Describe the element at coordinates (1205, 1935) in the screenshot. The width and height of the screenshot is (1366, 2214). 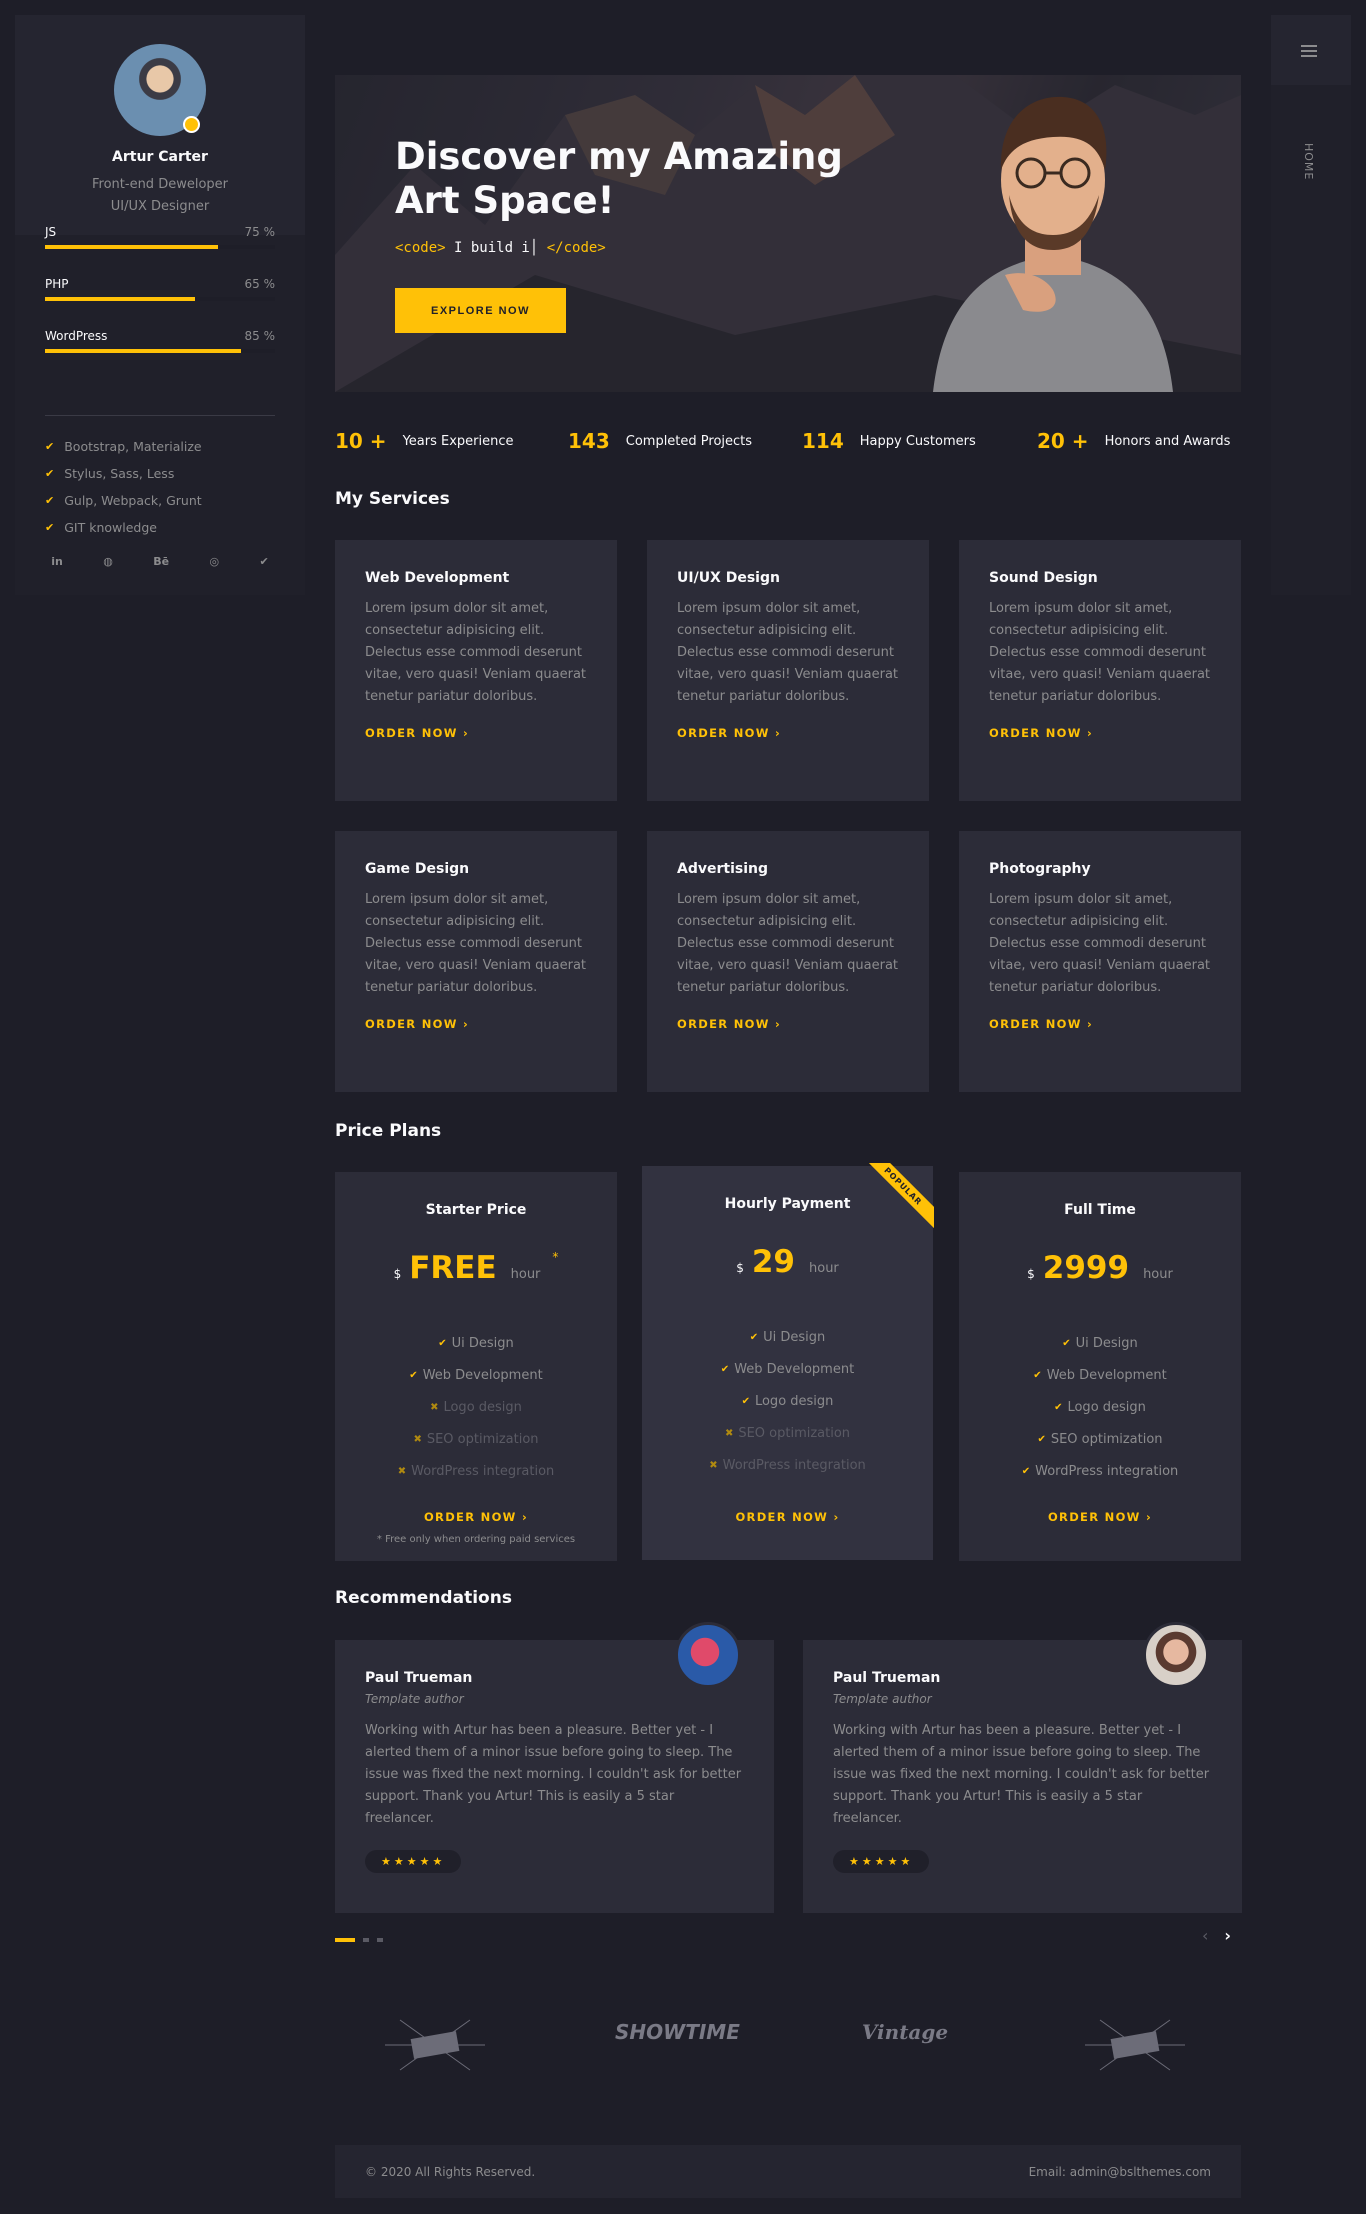
I see `prev-arrow-icon: ‹` at that location.